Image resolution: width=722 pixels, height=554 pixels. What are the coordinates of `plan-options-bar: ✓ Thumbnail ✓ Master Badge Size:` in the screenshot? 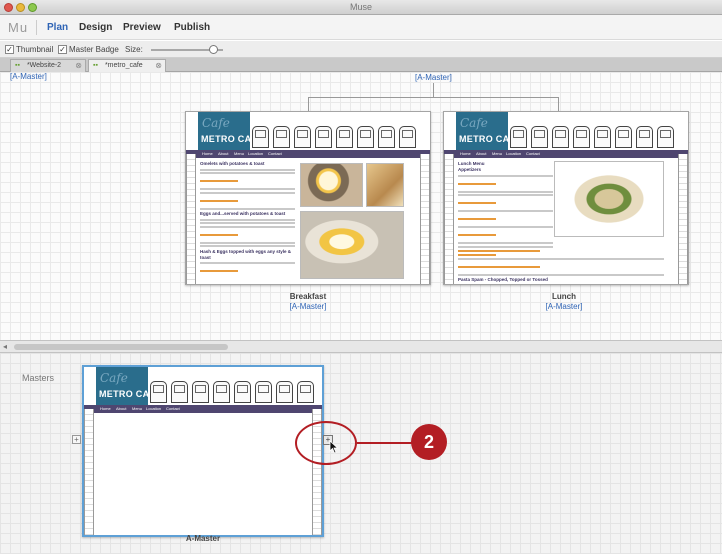 It's located at (361, 49).